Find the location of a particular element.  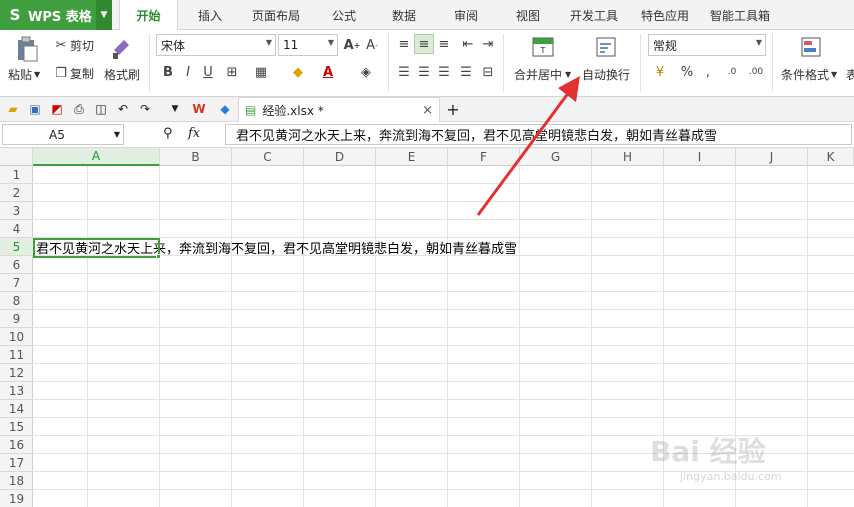

paste-button: 粘贴 ▼ is located at coordinates (24, 74).